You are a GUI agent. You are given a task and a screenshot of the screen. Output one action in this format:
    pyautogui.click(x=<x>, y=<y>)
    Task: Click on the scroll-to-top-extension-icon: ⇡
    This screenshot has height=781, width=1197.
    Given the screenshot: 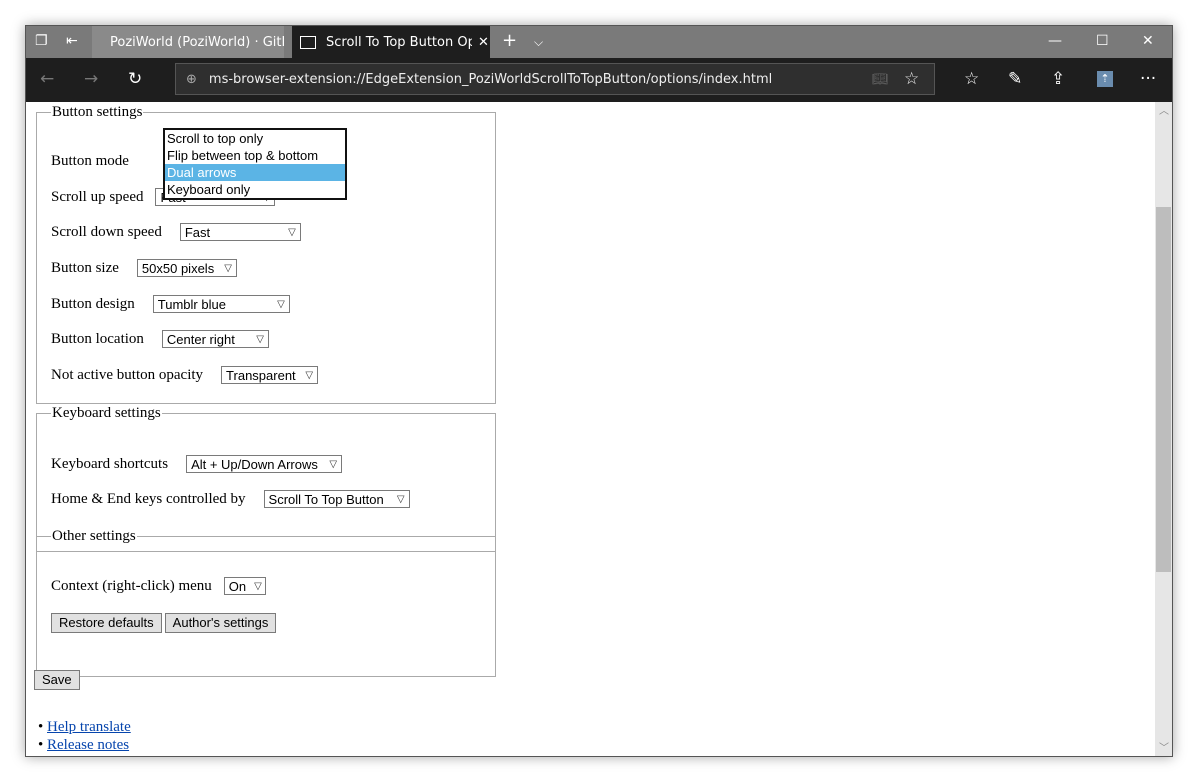 What is the action you would take?
    pyautogui.click(x=1105, y=79)
    